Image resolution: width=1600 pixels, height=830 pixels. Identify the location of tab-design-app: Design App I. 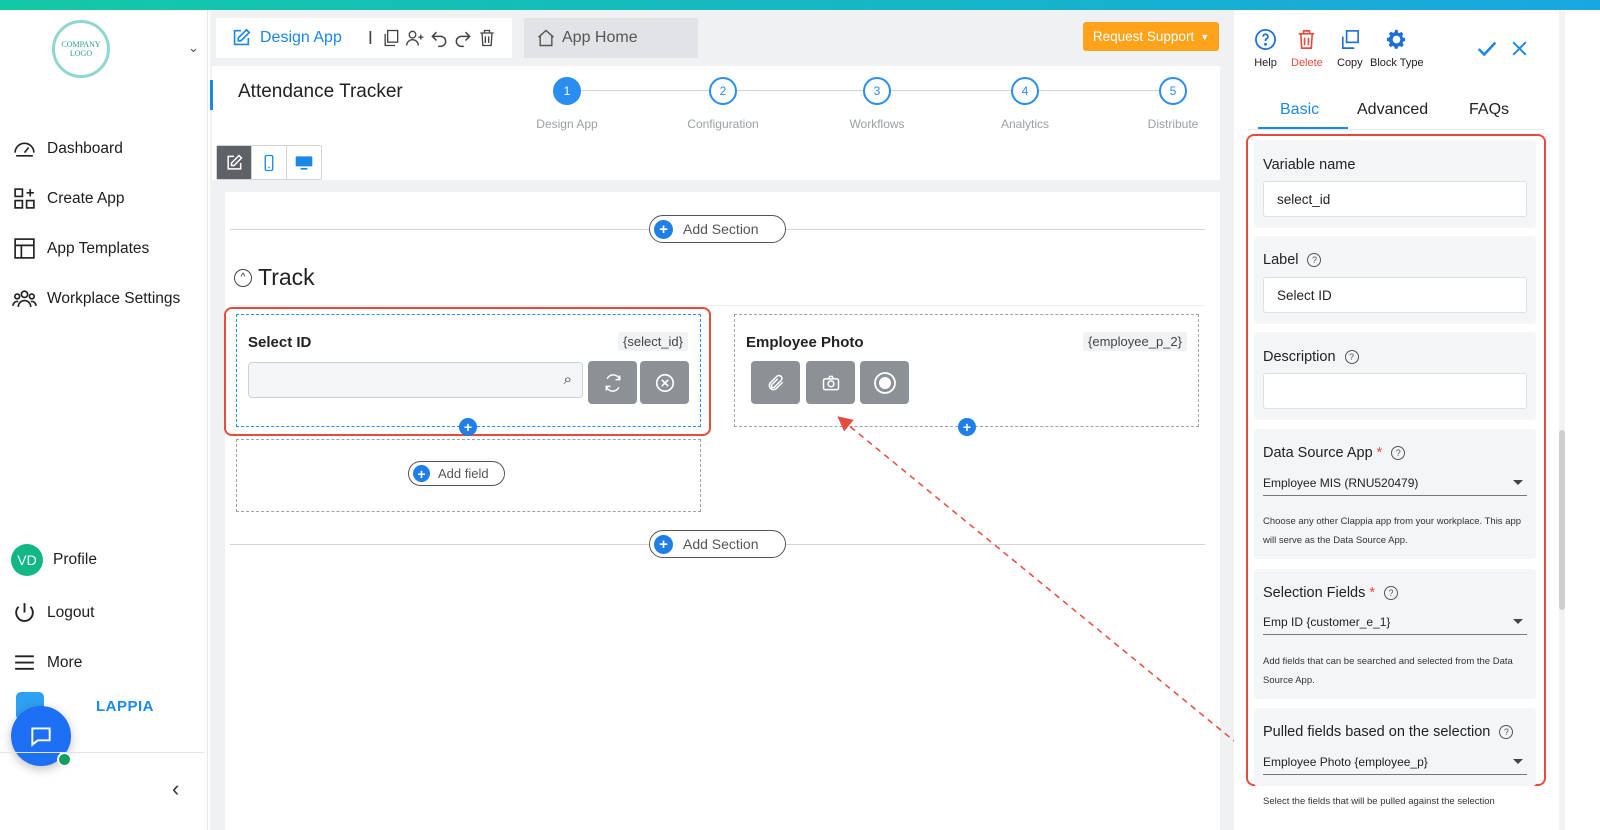
(364, 38).